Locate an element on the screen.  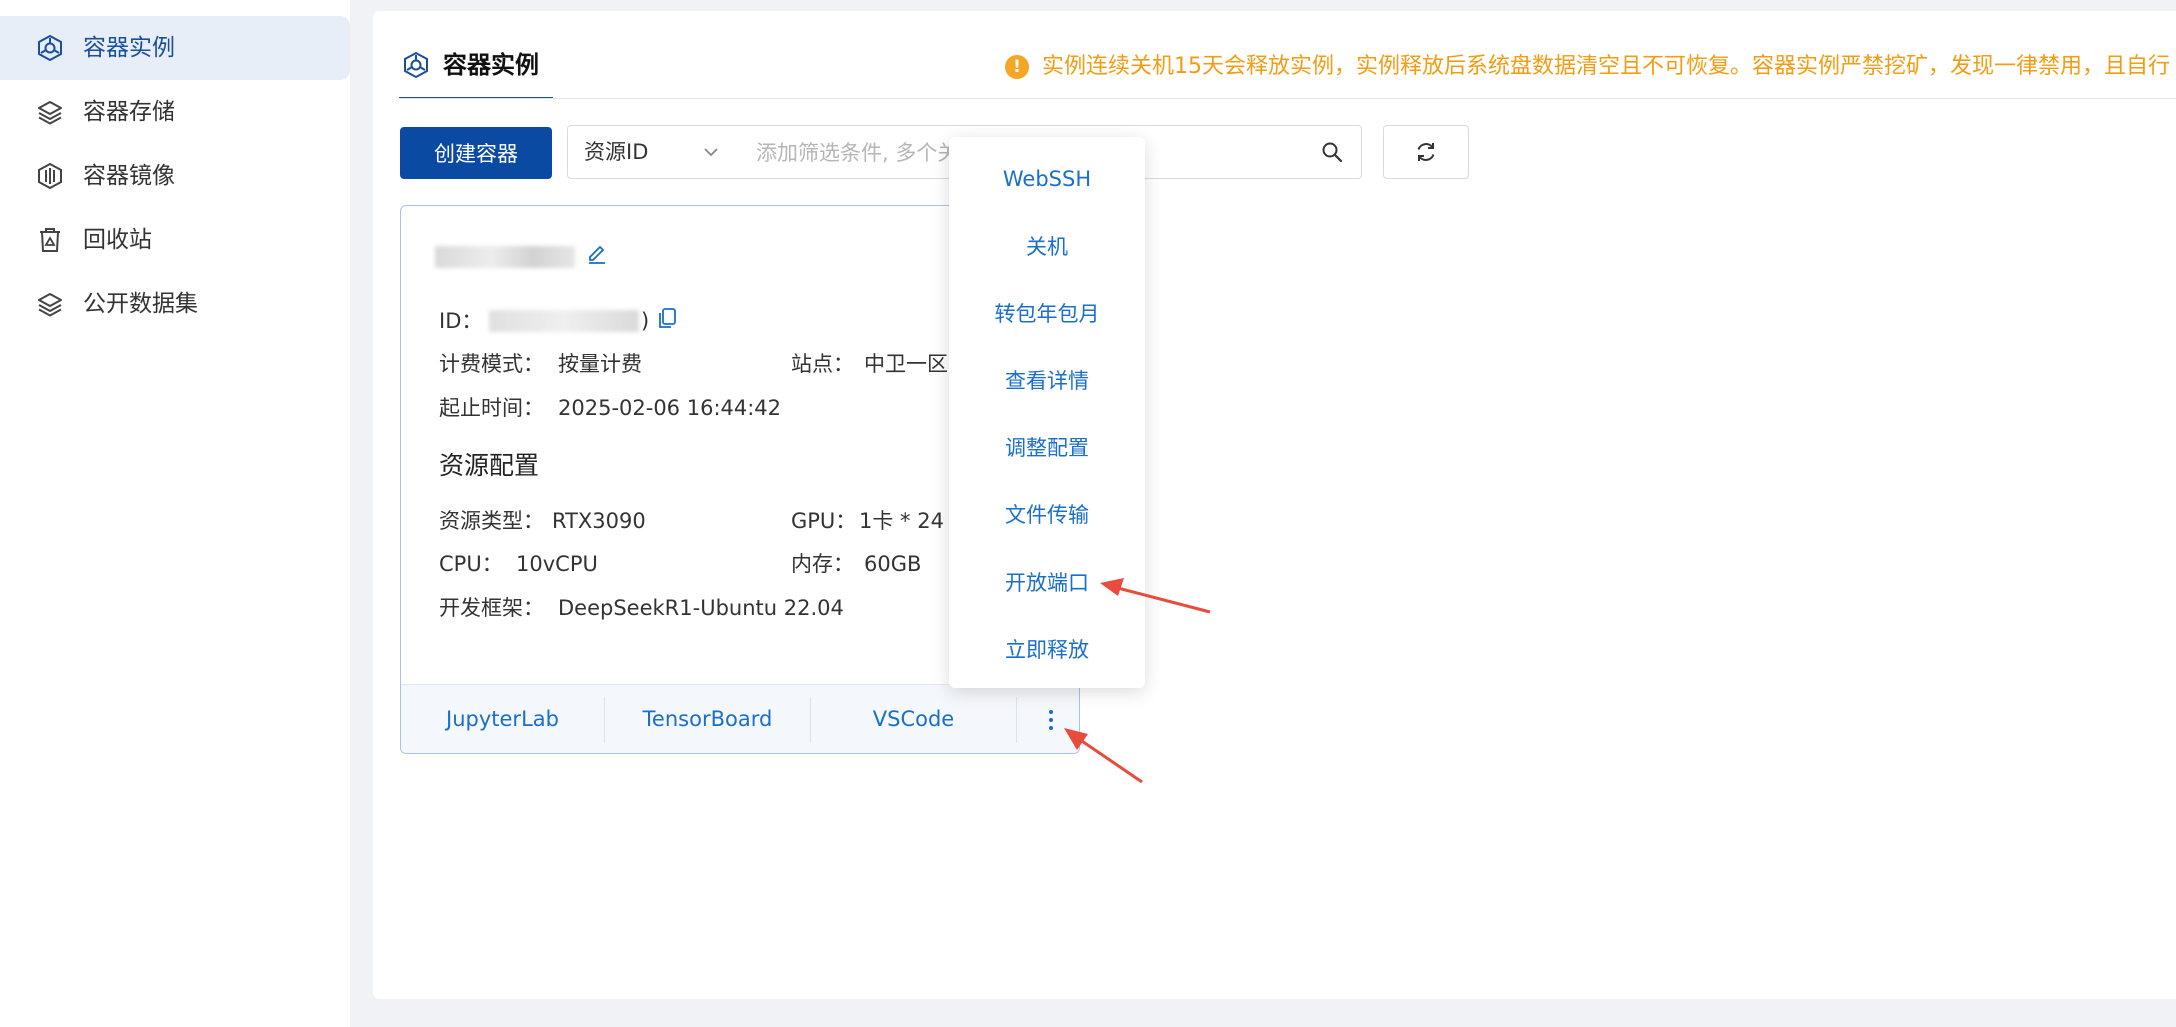
footer-divider is located at coordinates (1016, 720).